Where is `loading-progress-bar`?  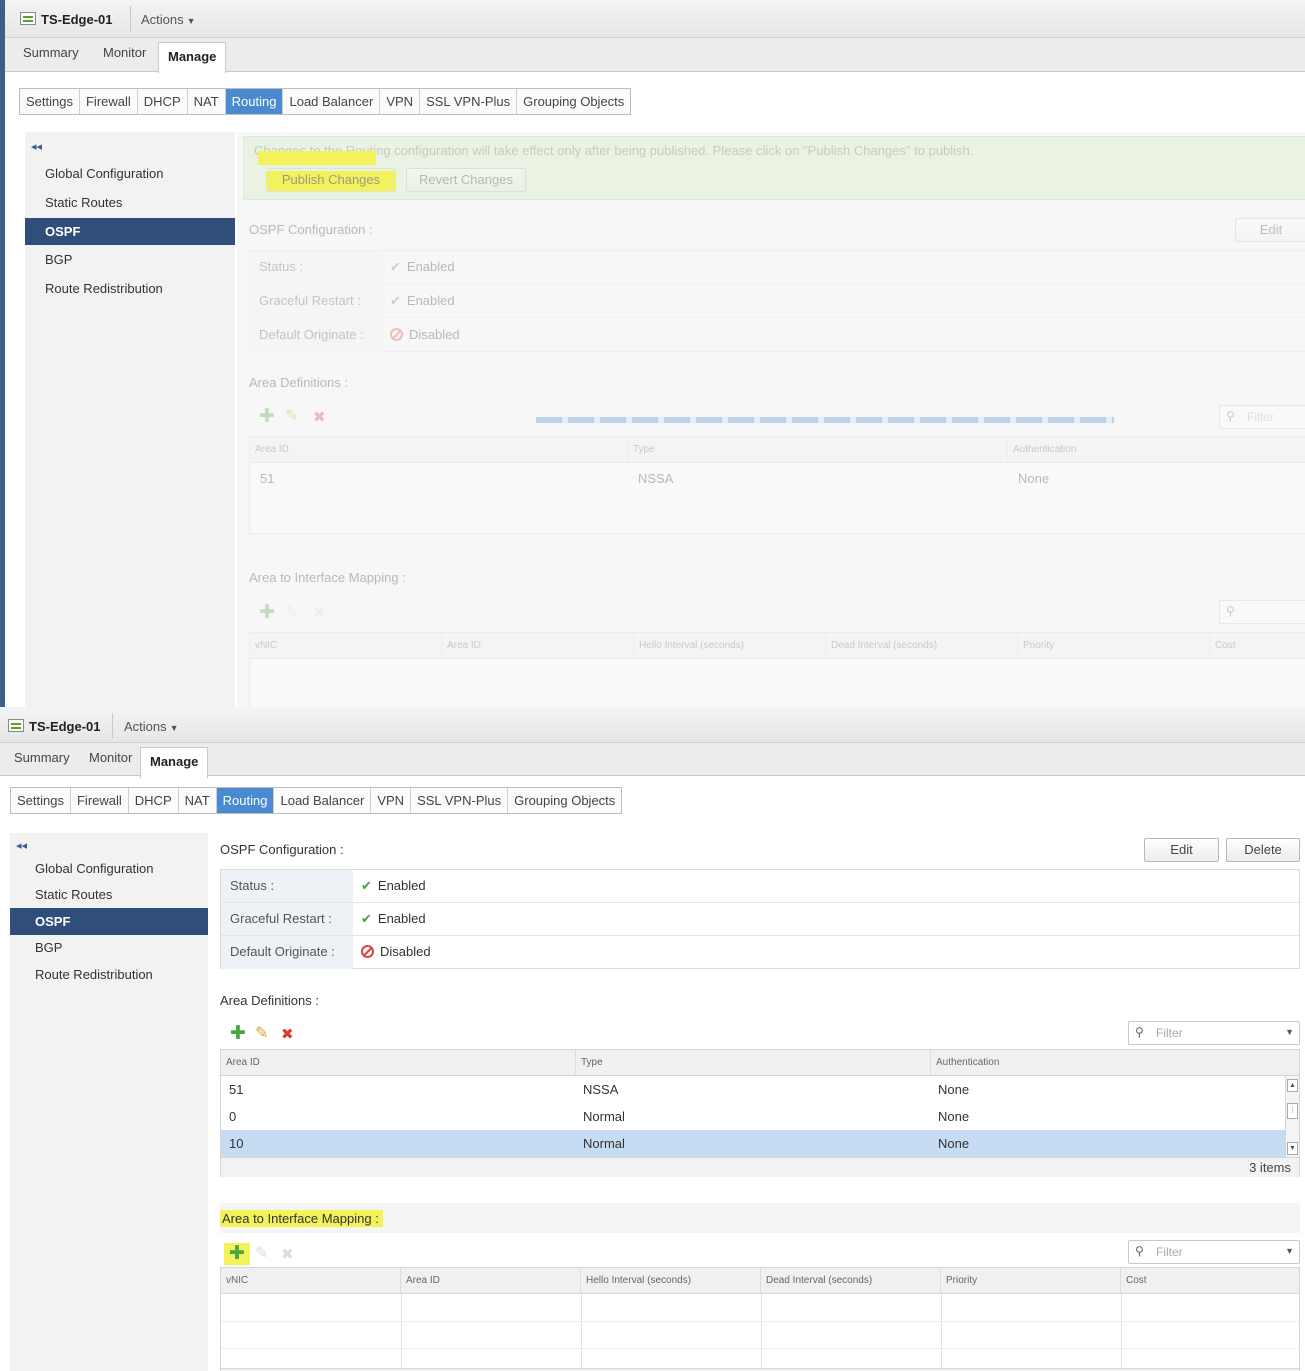
loading-progress-bar is located at coordinates (825, 420).